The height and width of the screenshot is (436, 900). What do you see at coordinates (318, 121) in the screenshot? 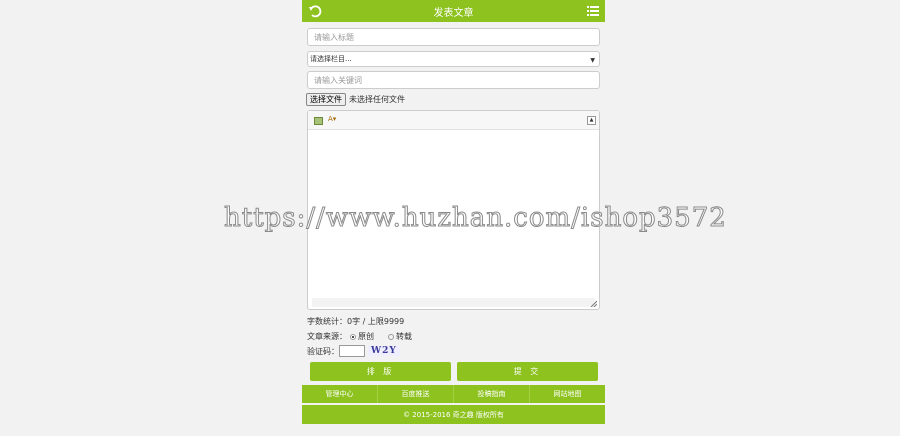
I see `image-icon` at bounding box center [318, 121].